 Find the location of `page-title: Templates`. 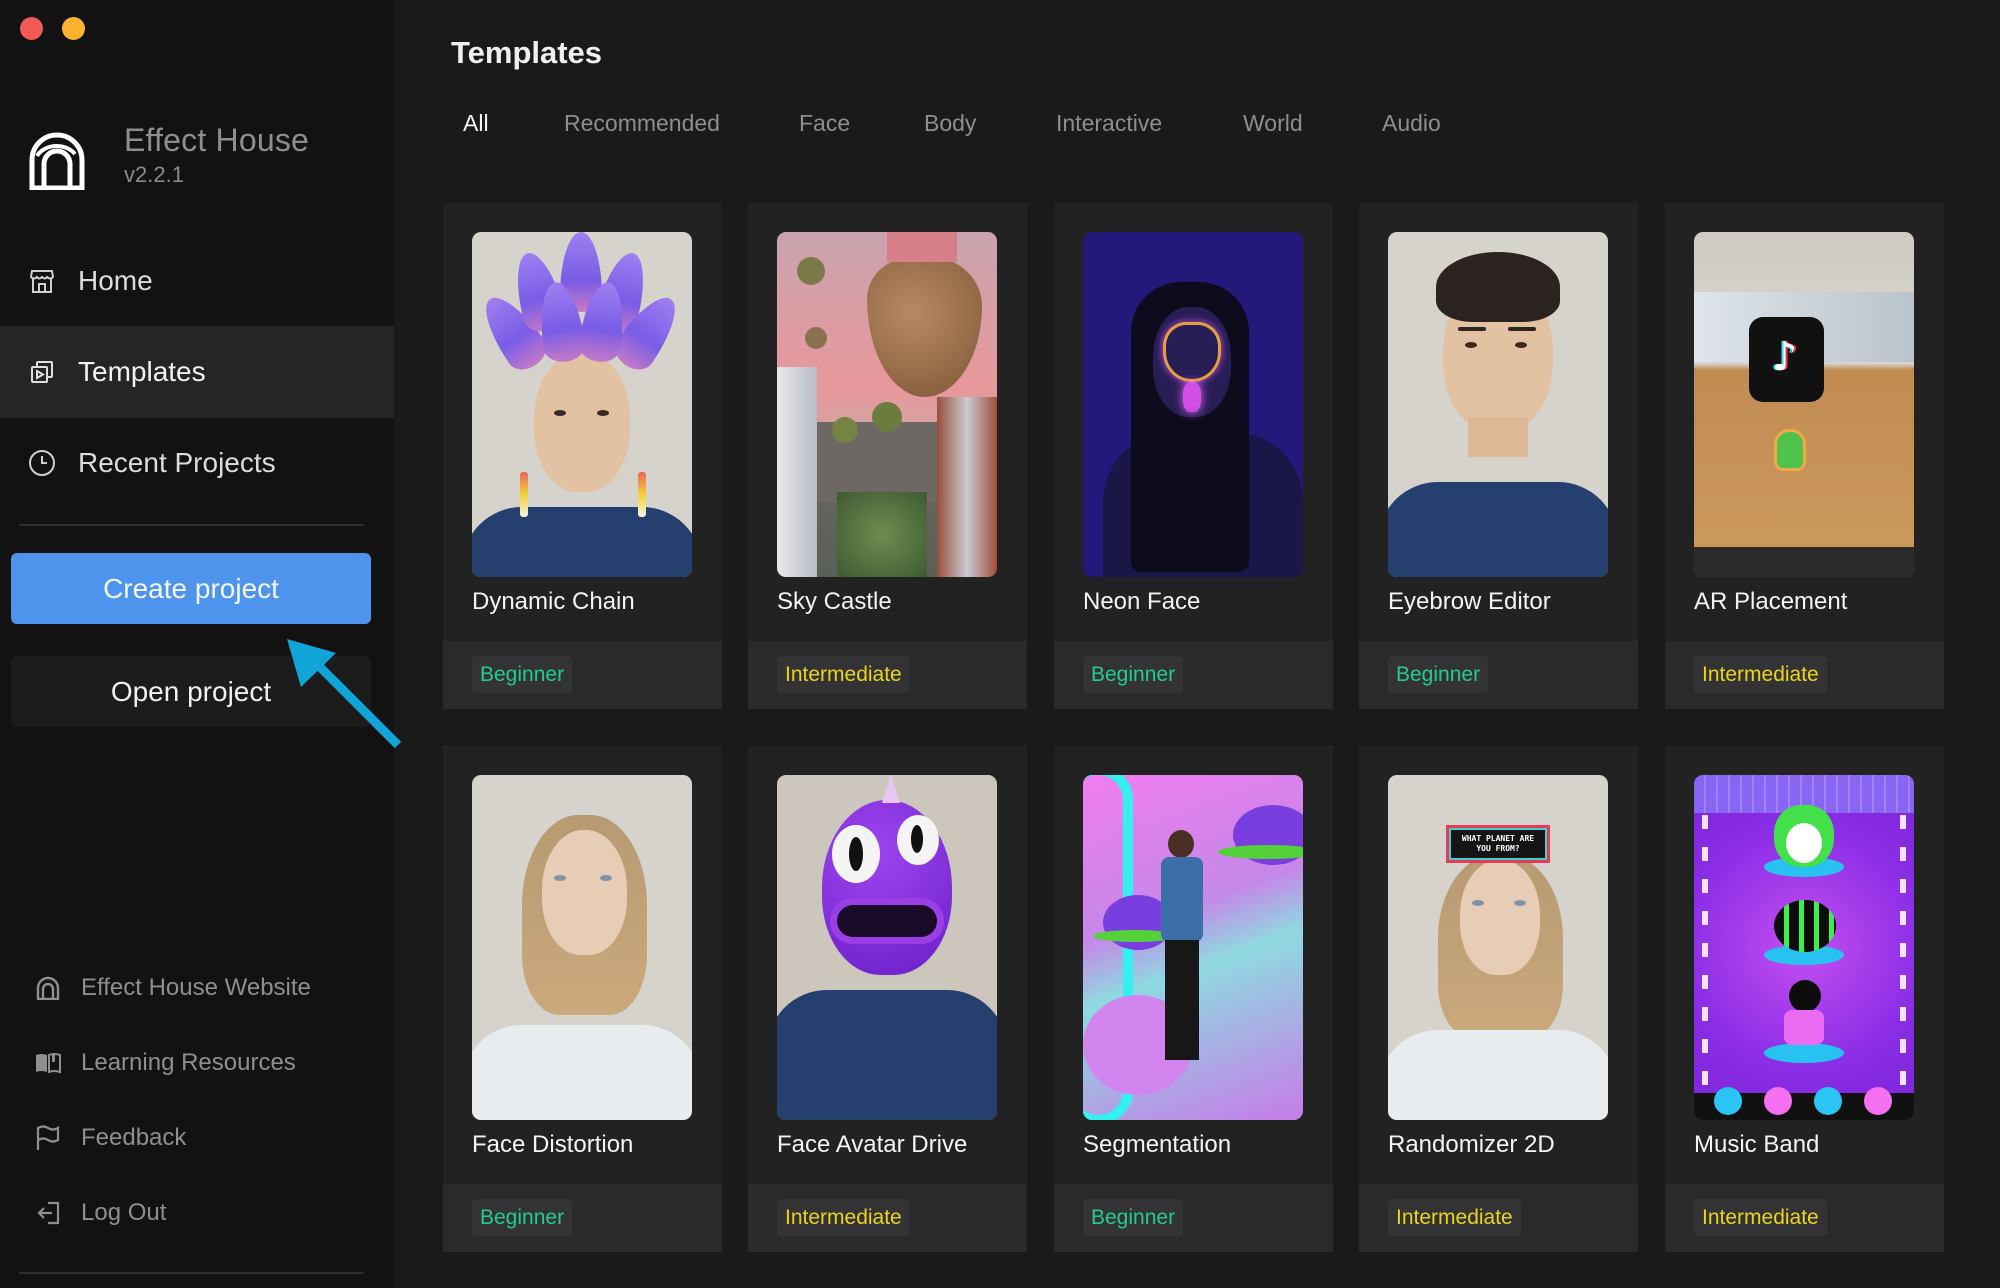

page-title: Templates is located at coordinates (527, 52).